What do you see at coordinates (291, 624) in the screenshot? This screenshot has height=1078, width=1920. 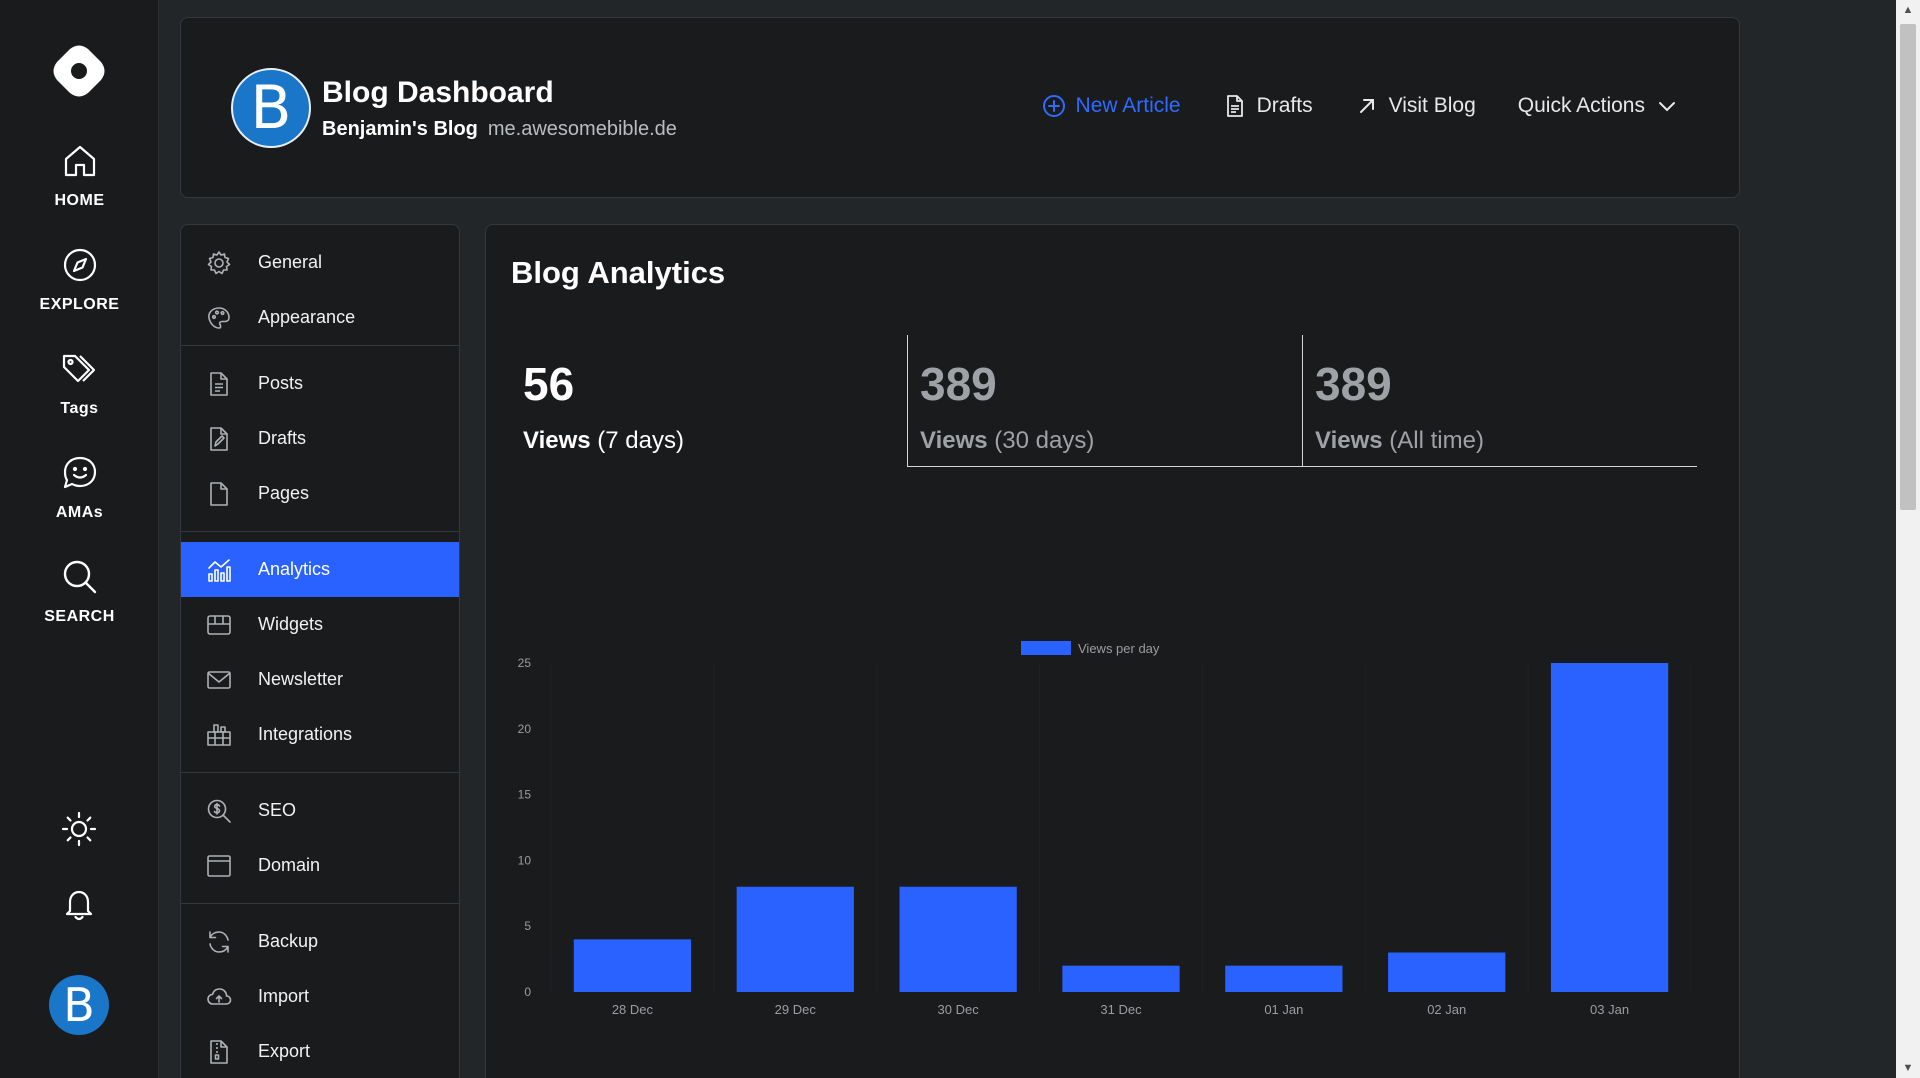 I see `menu-label-widgets: Widgets` at bounding box center [291, 624].